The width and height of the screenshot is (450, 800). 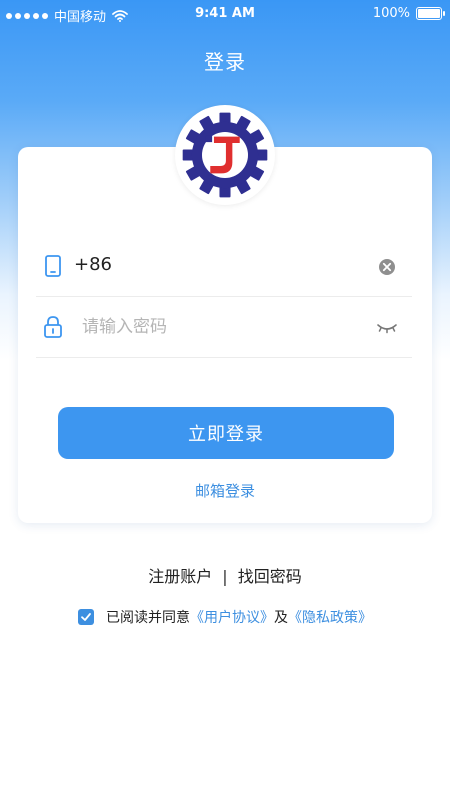 I want to click on status-right: 100%, so click(x=408, y=13).